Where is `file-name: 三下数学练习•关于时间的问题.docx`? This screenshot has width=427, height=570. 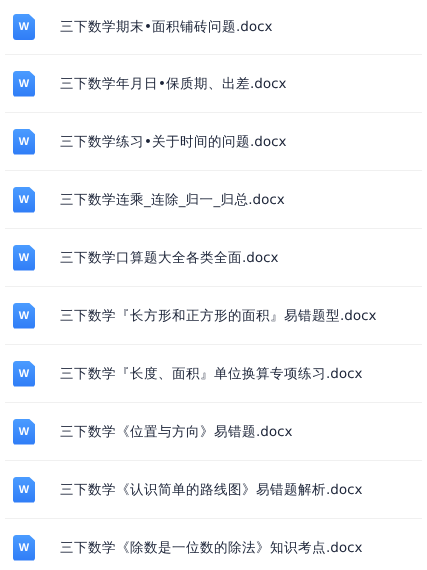 file-name: 三下数学练习•关于时间的问题.docx is located at coordinates (173, 141).